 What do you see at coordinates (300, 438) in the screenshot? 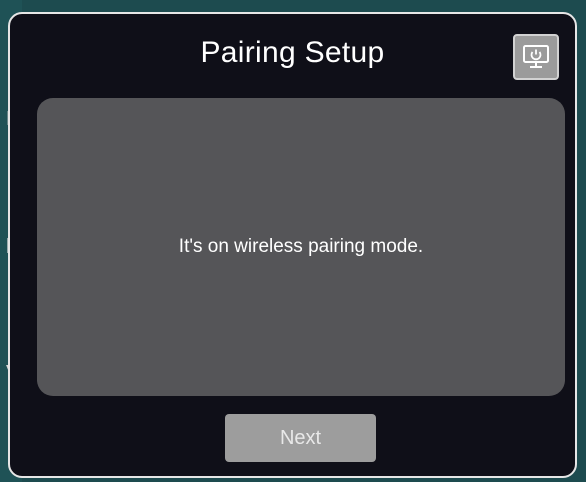
I see `next-button: Next` at bounding box center [300, 438].